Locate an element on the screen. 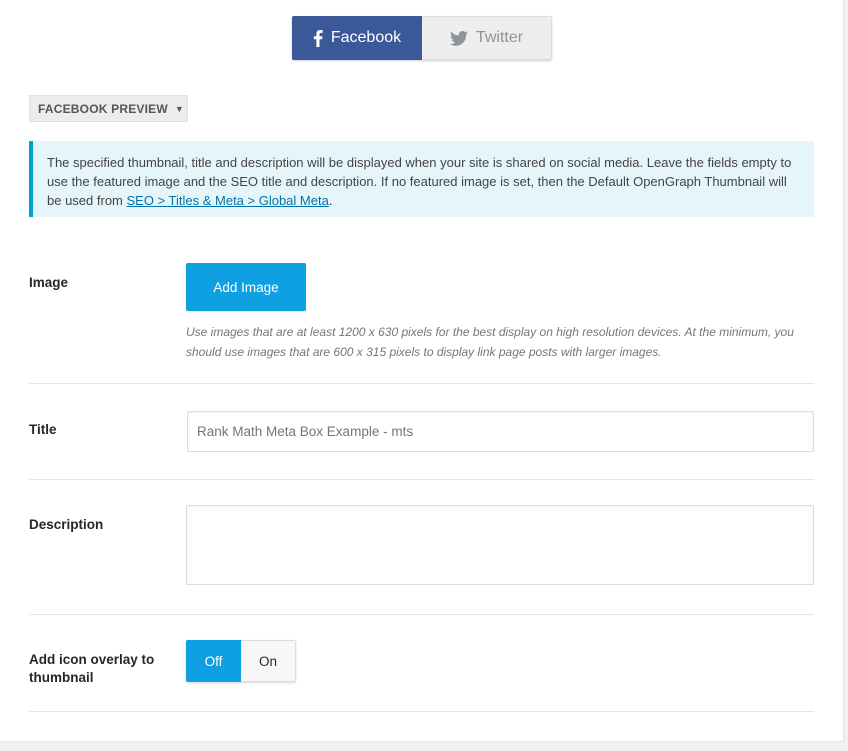 This screenshot has height=751, width=848. facebook-preview-toggle: FACEBOOK PREVIEW ▼ is located at coordinates (108, 108).